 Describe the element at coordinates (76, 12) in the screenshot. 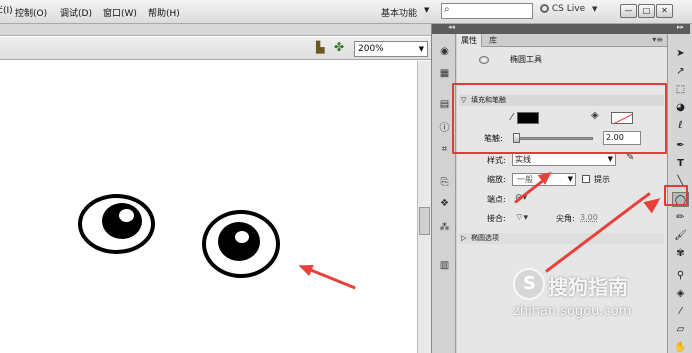

I see `menu-item-debug: 调试(D)` at that location.